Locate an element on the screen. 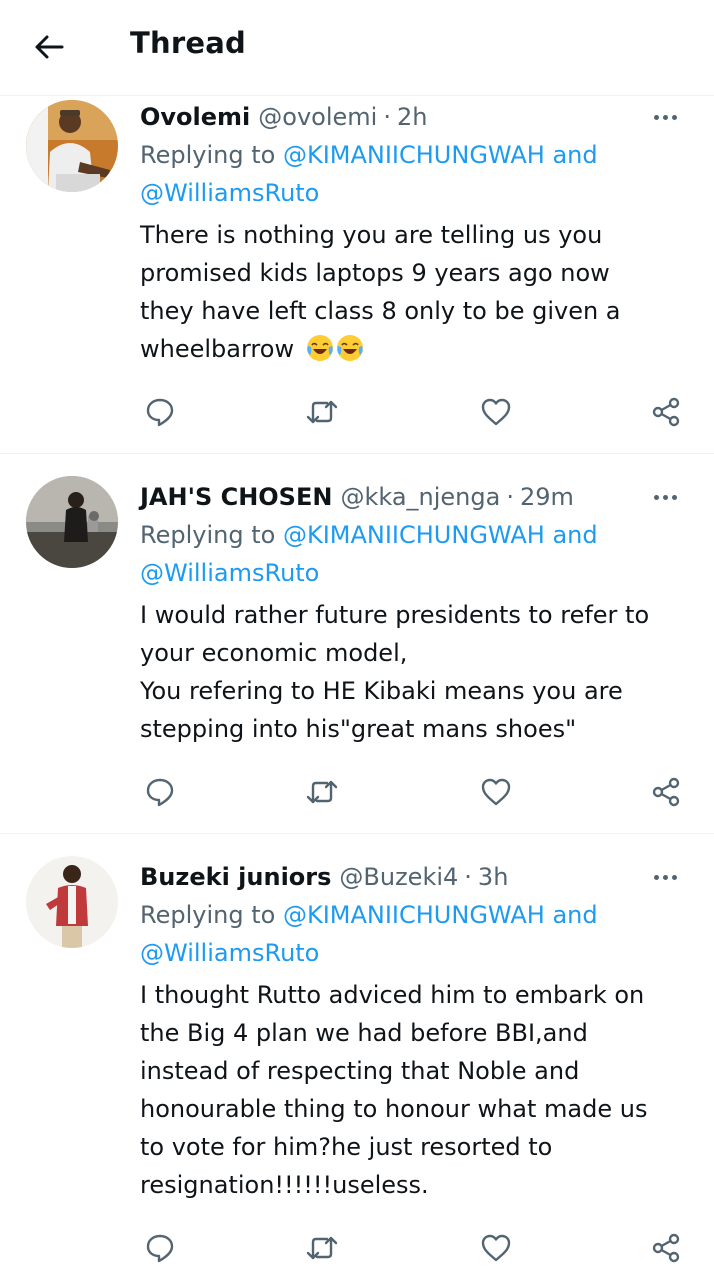 This screenshot has width=714, height=1288. timestamp: 2h is located at coordinates (412, 117).